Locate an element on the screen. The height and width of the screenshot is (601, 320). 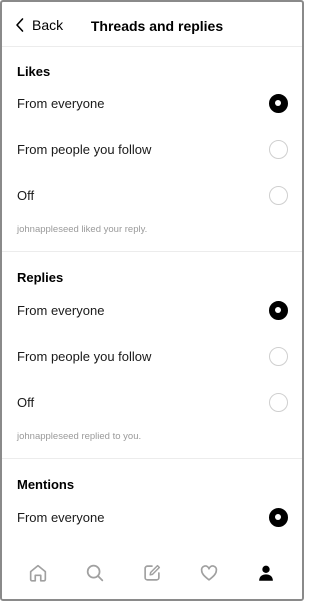
likes-caption: johnappleseed liked your reply. is located at coordinates (82, 229).